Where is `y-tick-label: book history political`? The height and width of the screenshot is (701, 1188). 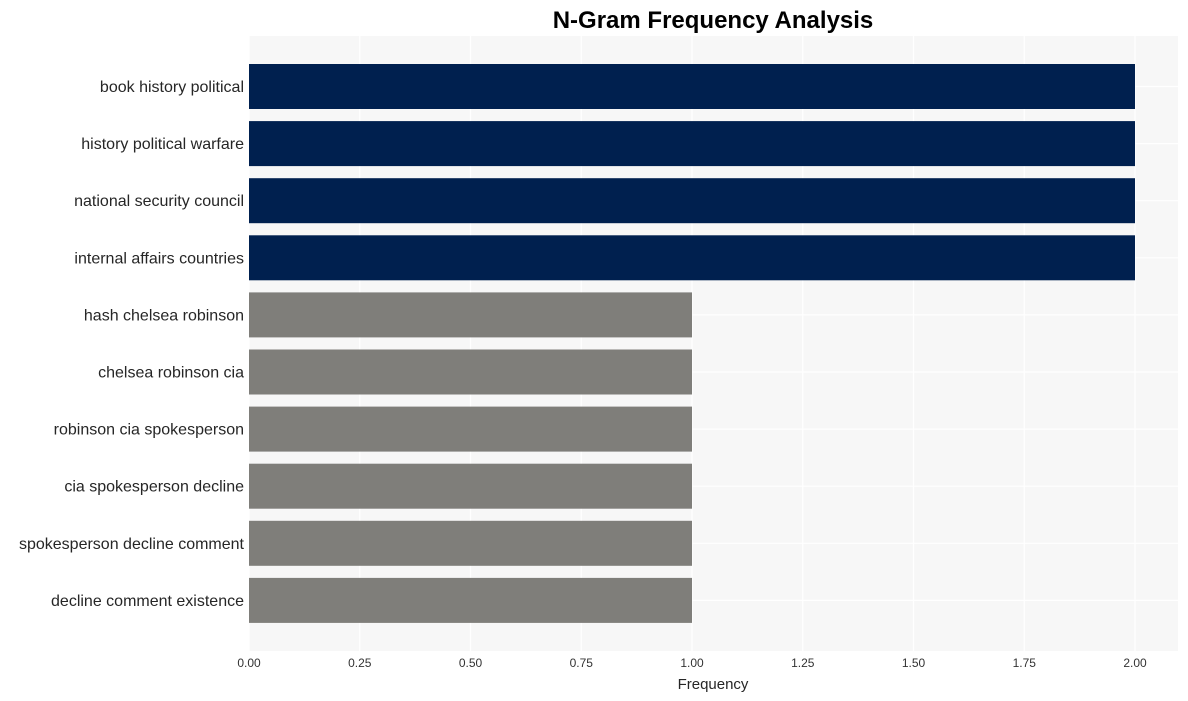 y-tick-label: book history political is located at coordinates (172, 87).